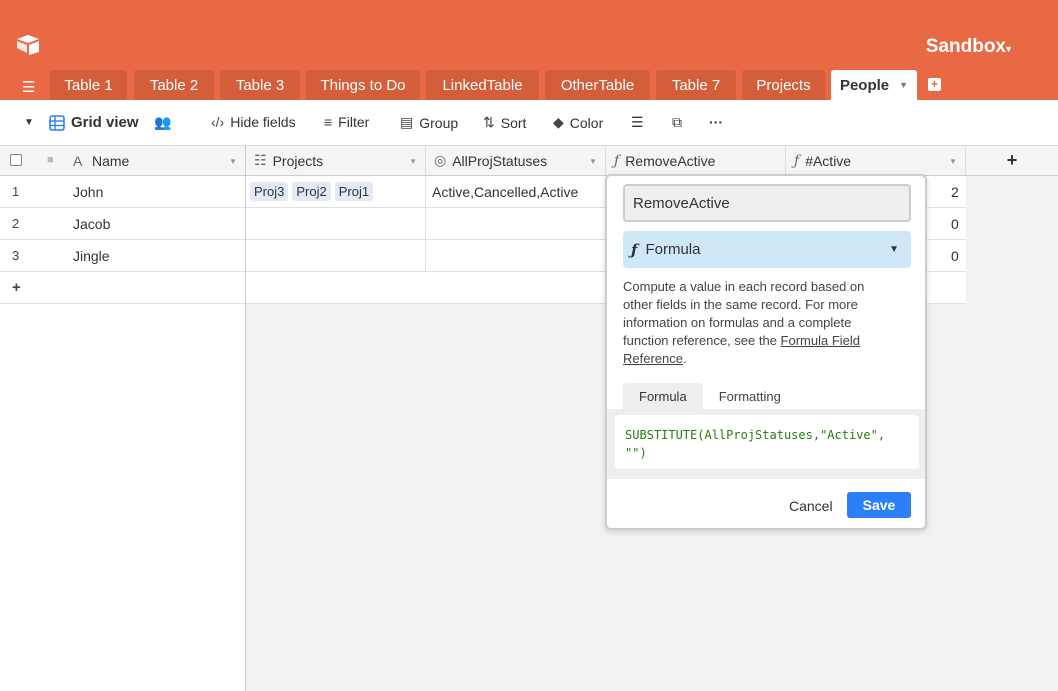  What do you see at coordinates (558, 122) in the screenshot?
I see `paint-bucket-icon: ◆` at bounding box center [558, 122].